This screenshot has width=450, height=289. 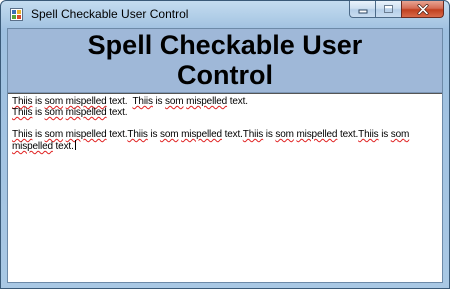 What do you see at coordinates (16, 14) in the screenshot?
I see `window-app-icon` at bounding box center [16, 14].